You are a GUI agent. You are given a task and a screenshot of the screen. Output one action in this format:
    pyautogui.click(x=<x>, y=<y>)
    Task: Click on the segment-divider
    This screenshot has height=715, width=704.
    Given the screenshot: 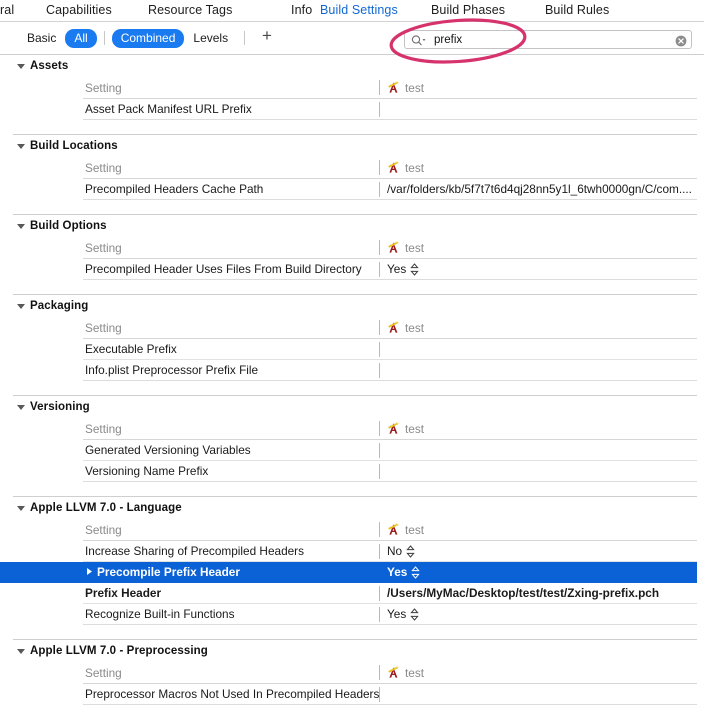 What is the action you would take?
    pyautogui.click(x=104, y=38)
    